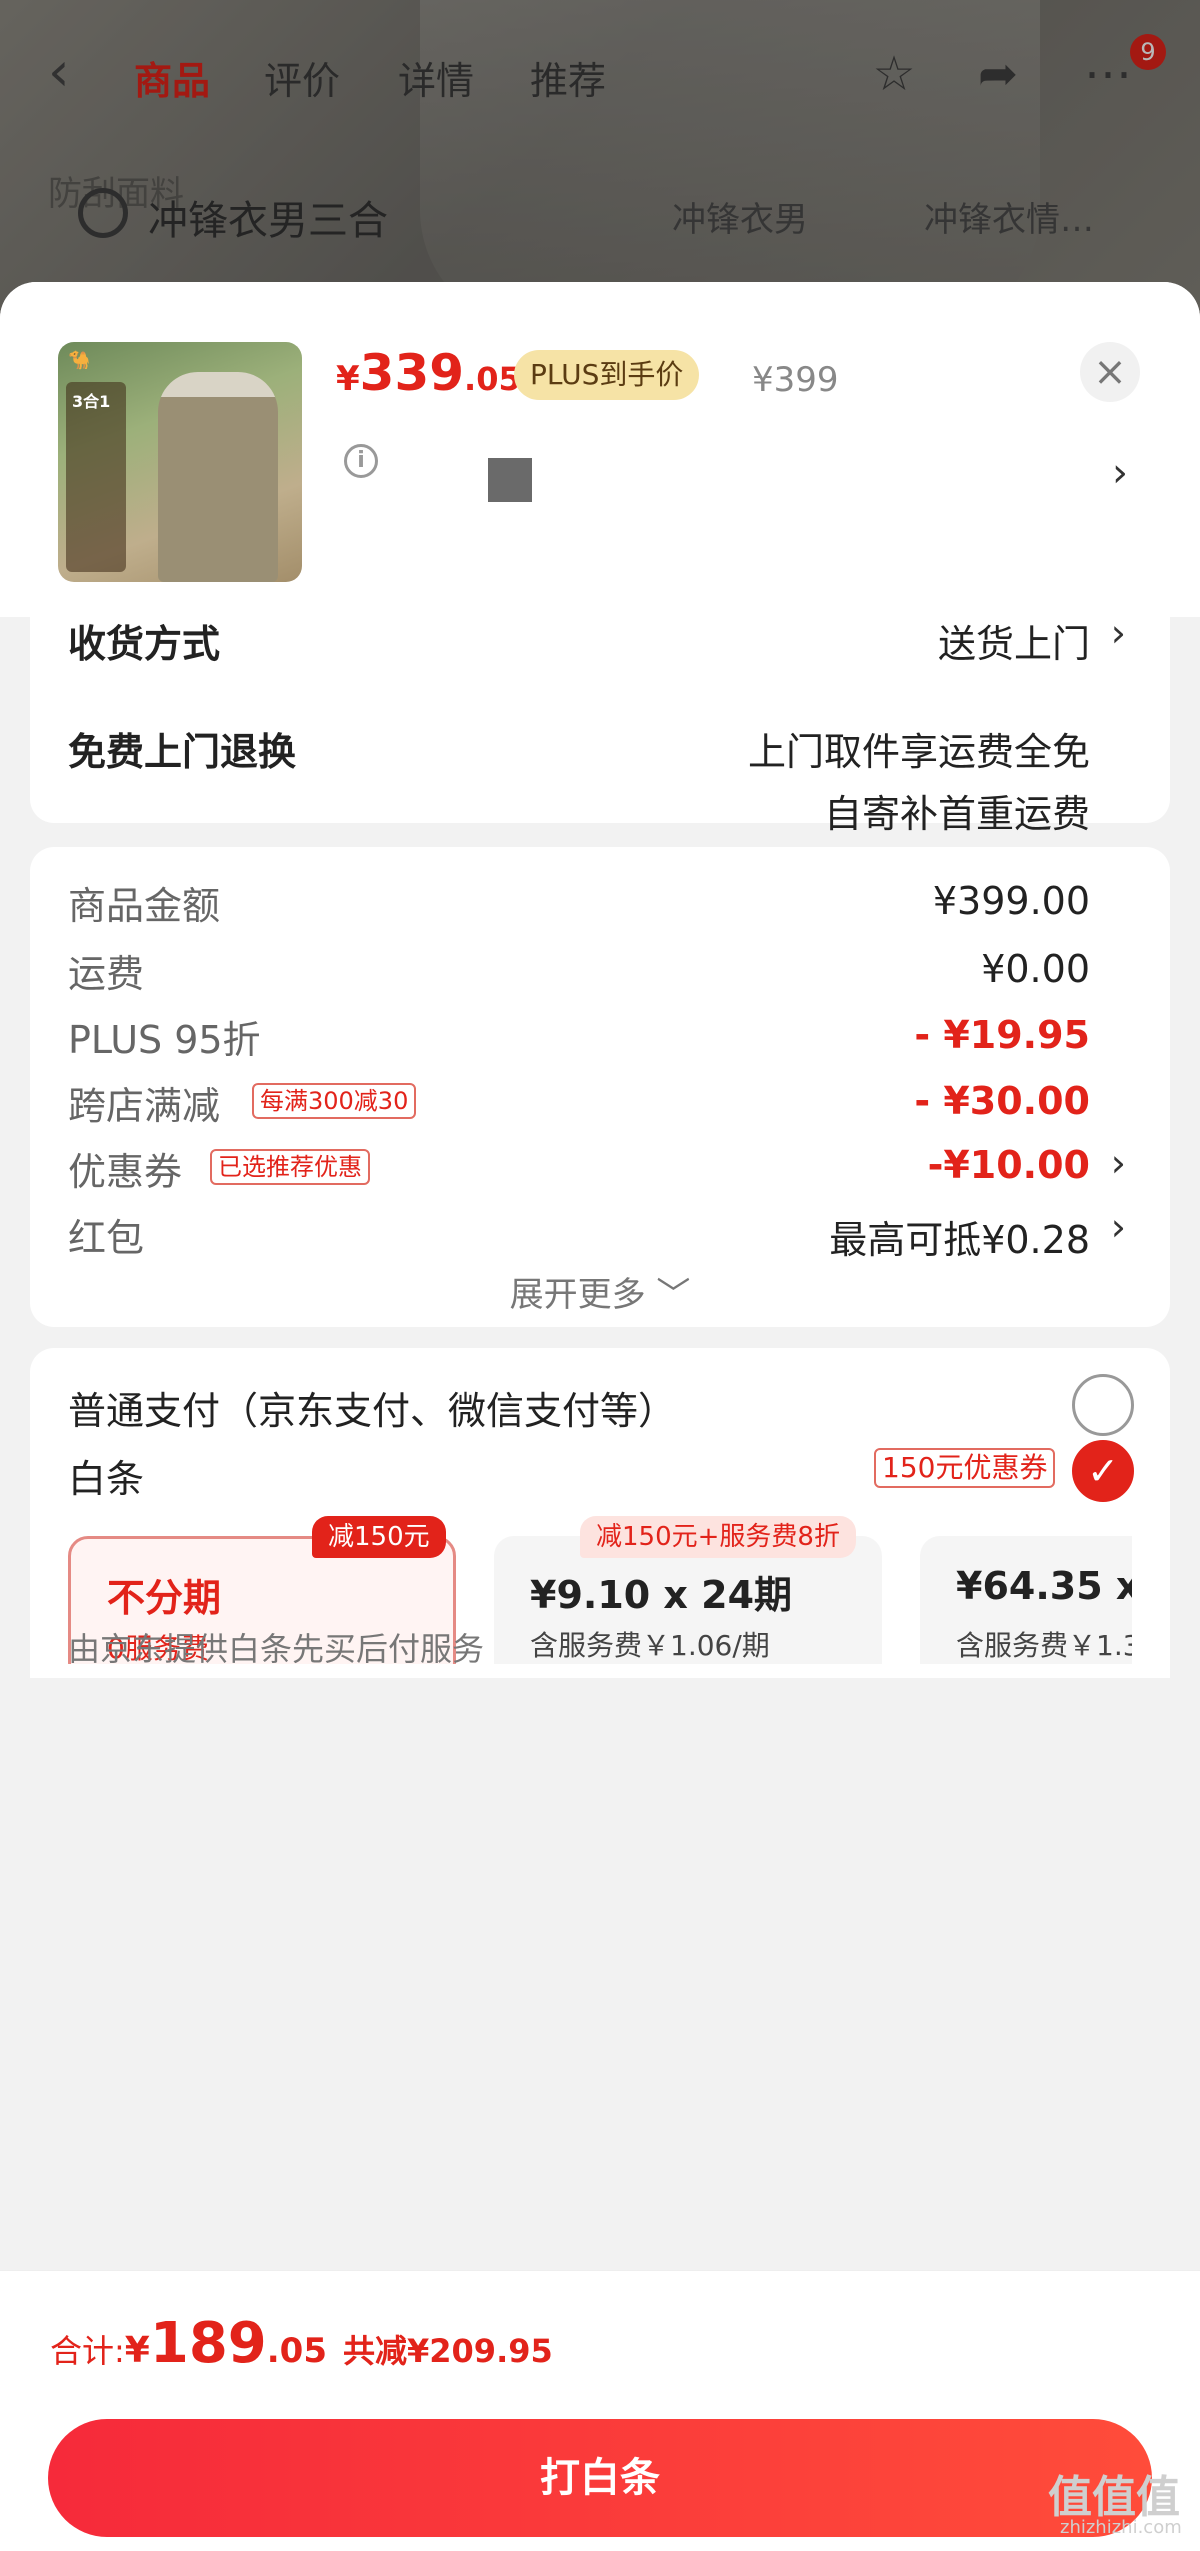 The width and height of the screenshot is (1200, 2551). I want to click on delivery-method-label: 收货方式, so click(144, 644).